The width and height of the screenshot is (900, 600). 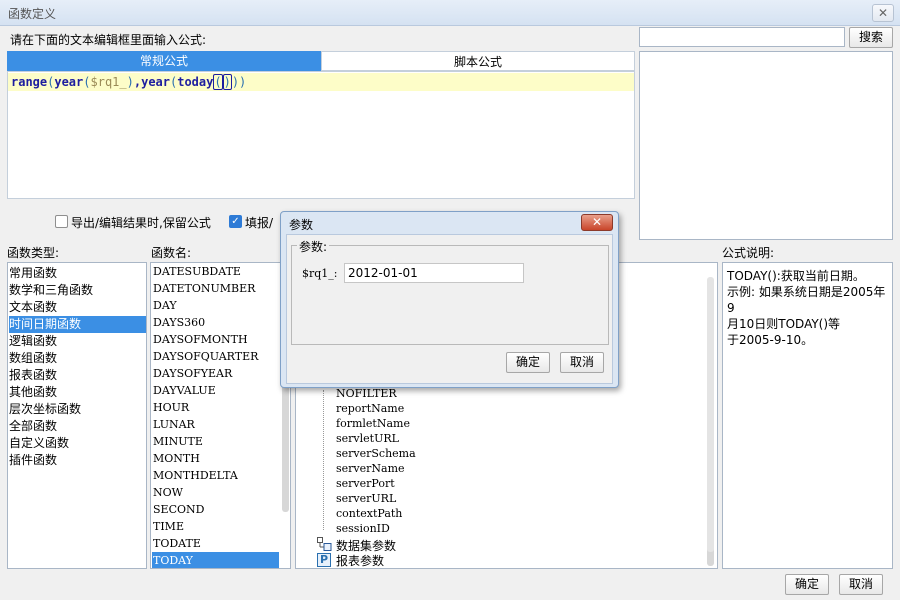 What do you see at coordinates (32, 14) in the screenshot?
I see `window-title: 函数定义` at bounding box center [32, 14].